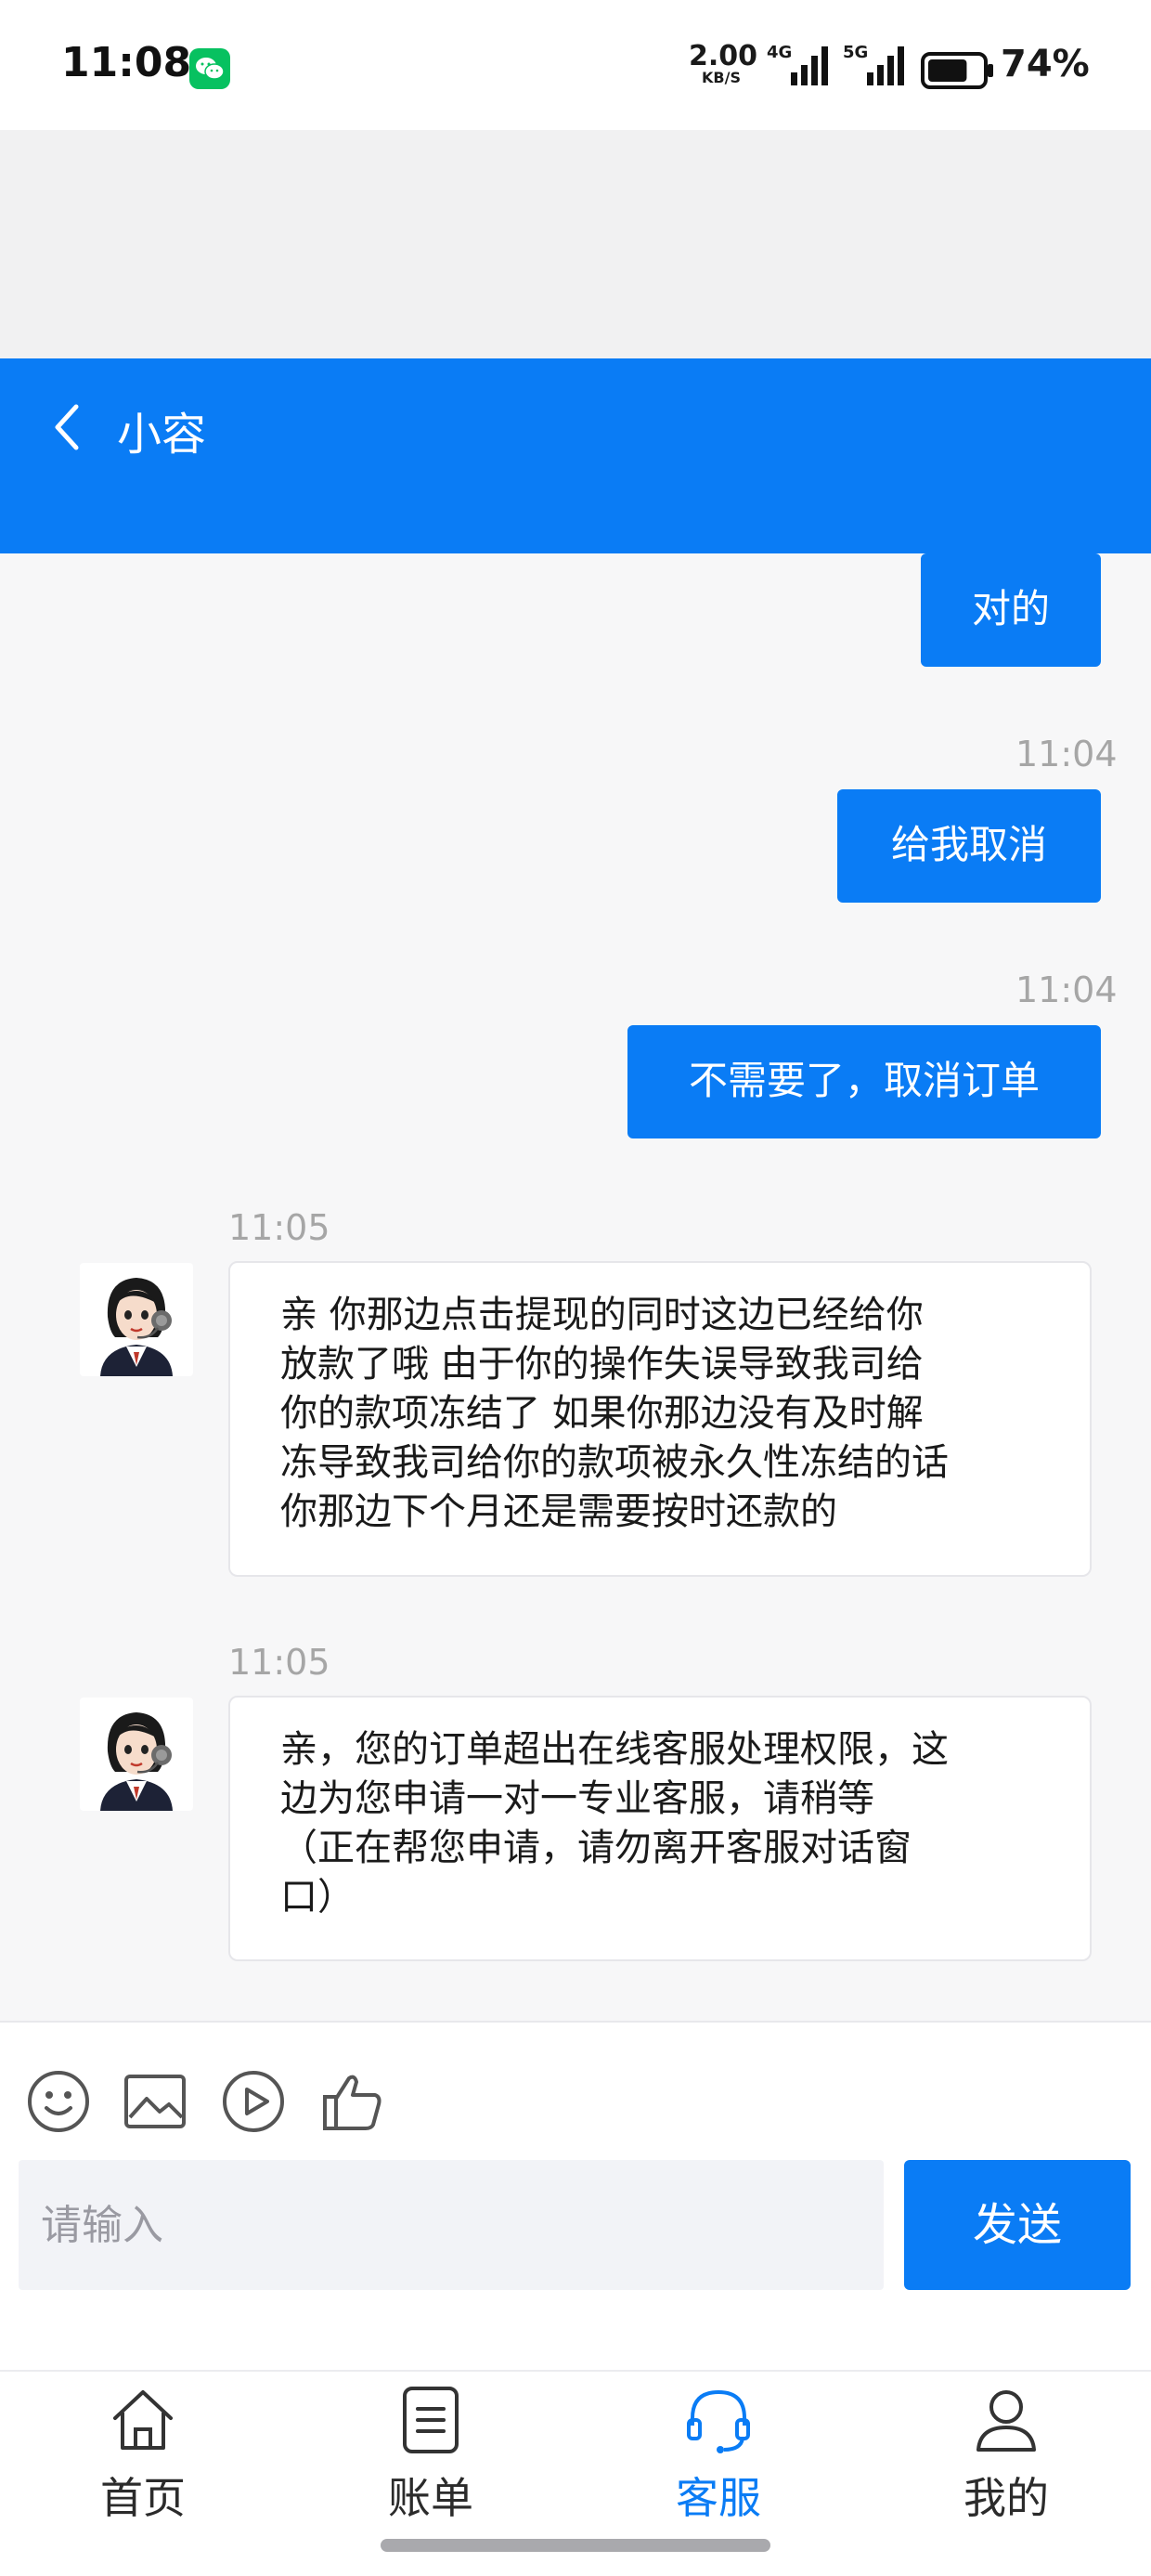 The height and width of the screenshot is (2576, 1151). I want to click on message-input, so click(451, 2225).